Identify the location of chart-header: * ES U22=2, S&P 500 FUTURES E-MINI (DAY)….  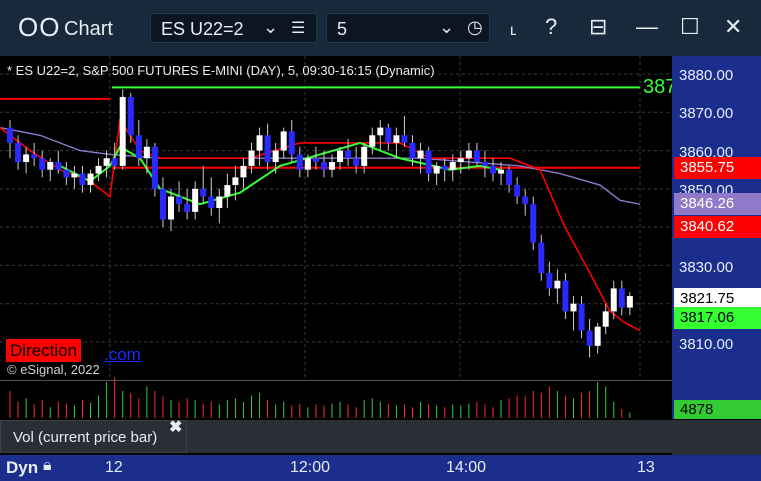
(221, 70).